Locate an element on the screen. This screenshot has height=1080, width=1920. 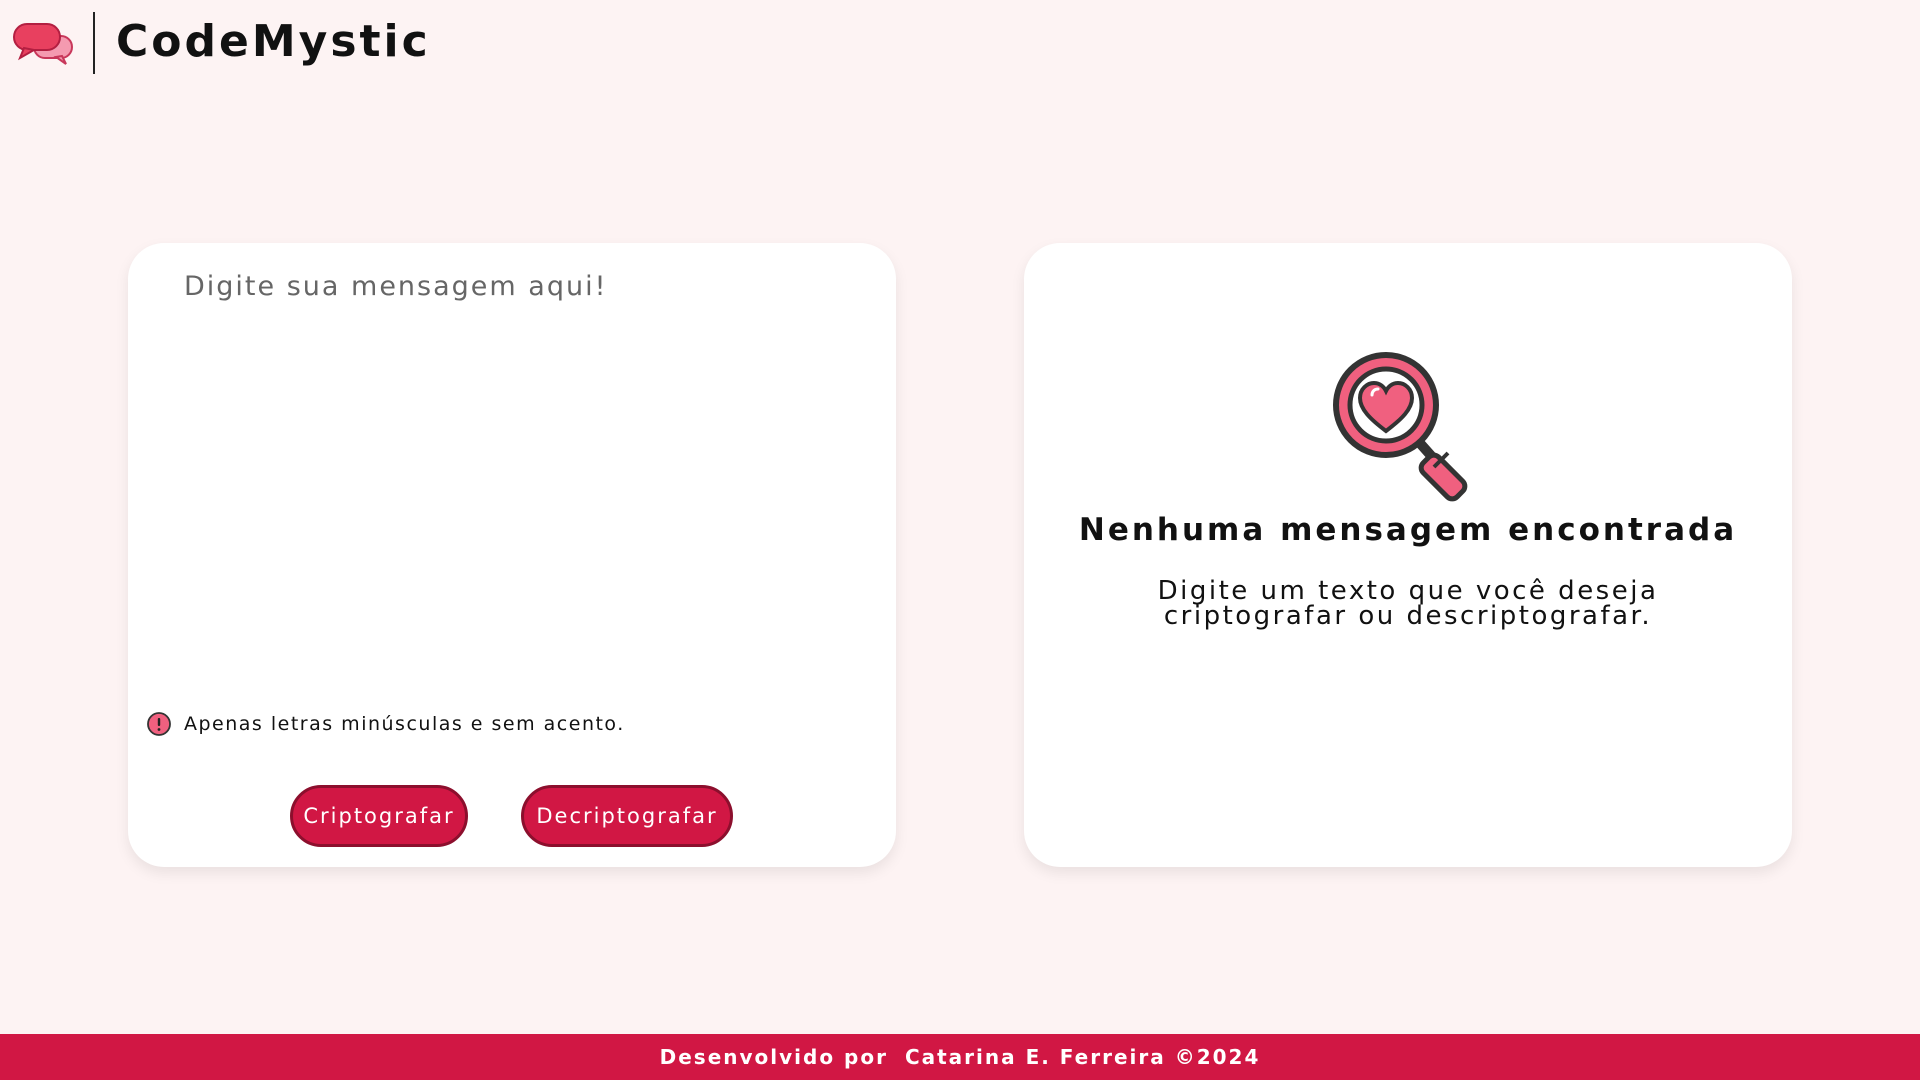
exclamation-circle-icon is located at coordinates (159, 724).